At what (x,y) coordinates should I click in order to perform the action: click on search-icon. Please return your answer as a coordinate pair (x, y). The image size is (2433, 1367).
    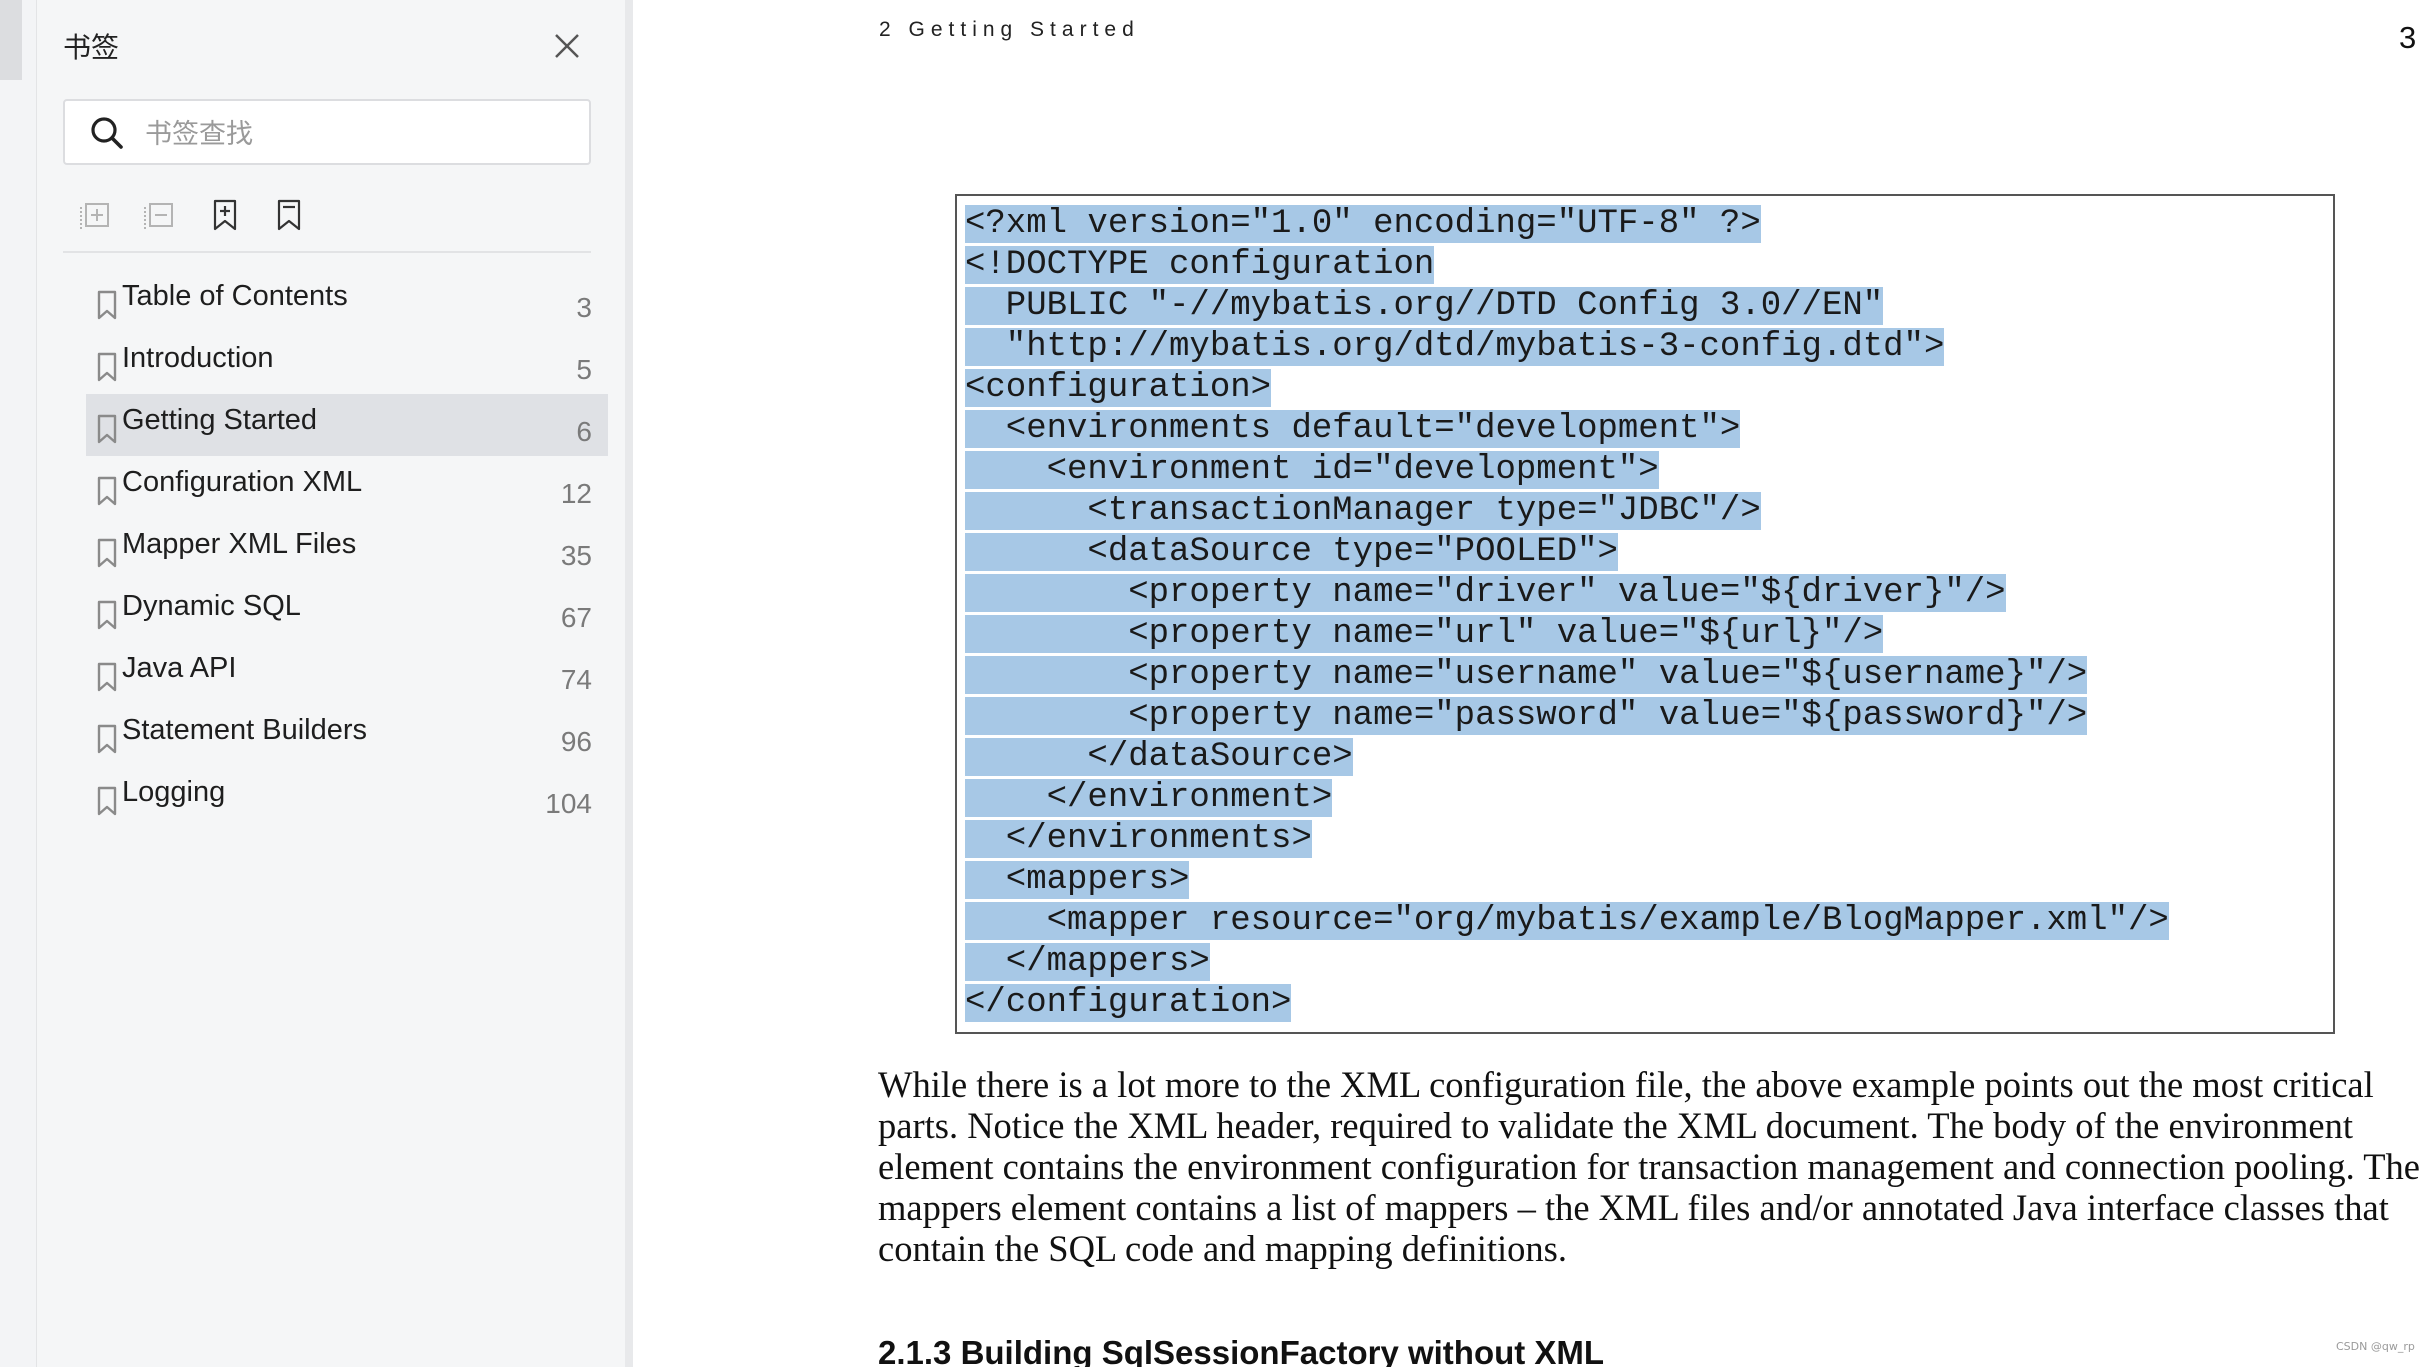
    Looking at the image, I should click on (107, 133).